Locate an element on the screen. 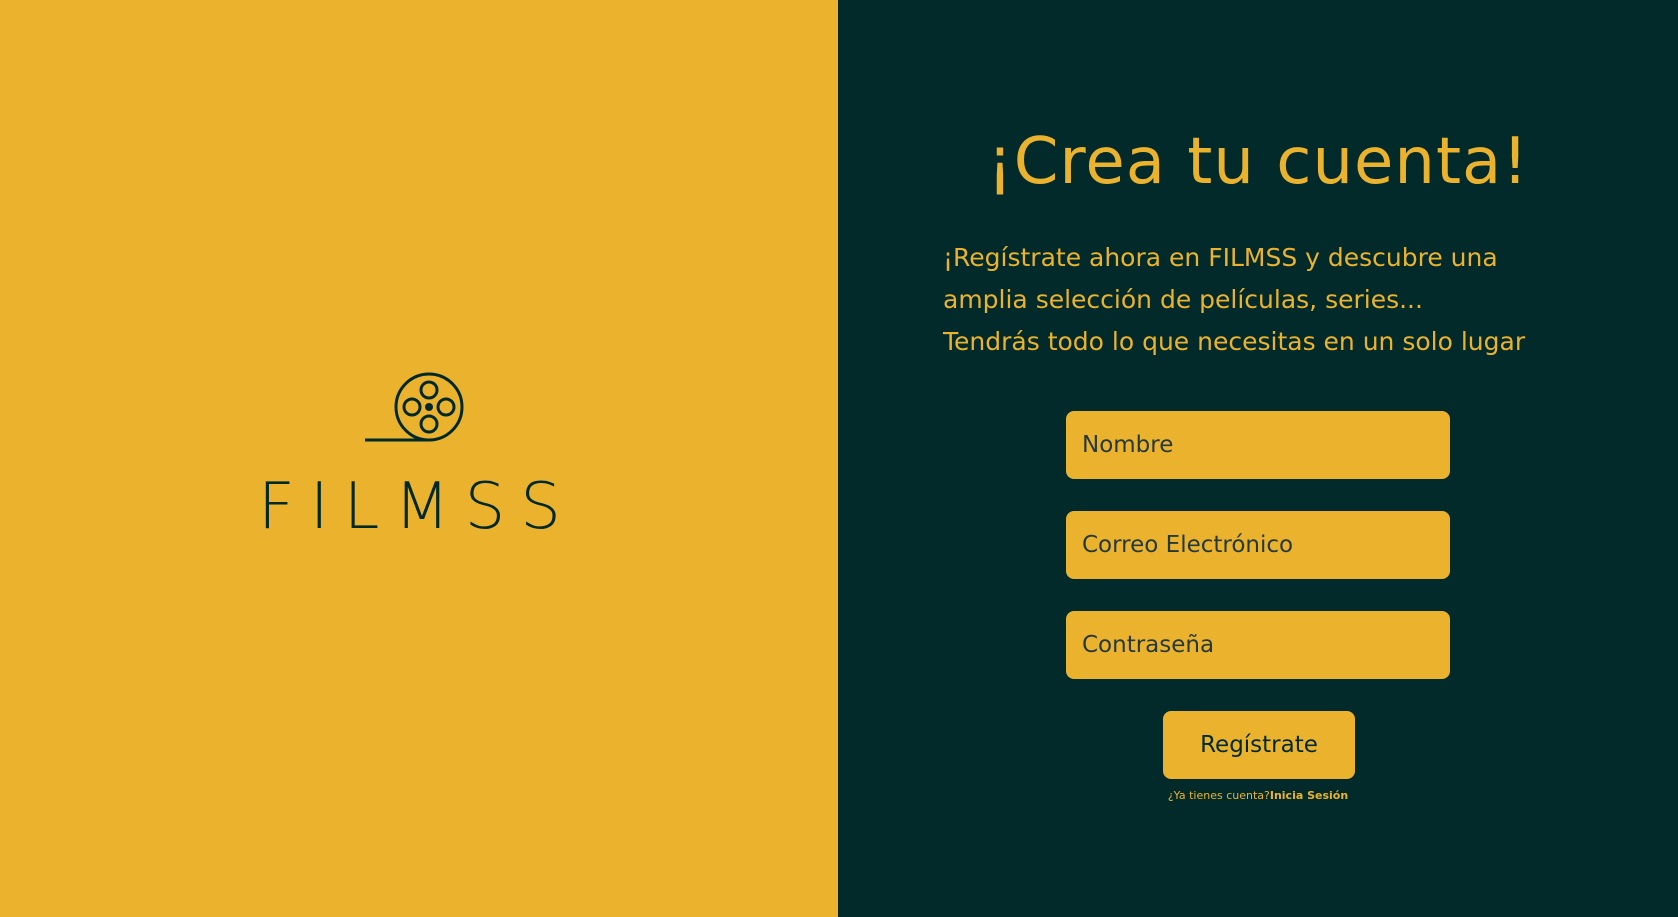 The height and width of the screenshot is (917, 1678). login-prompt-text: ¿Ya tienes cuenta? is located at coordinates (1218, 795).